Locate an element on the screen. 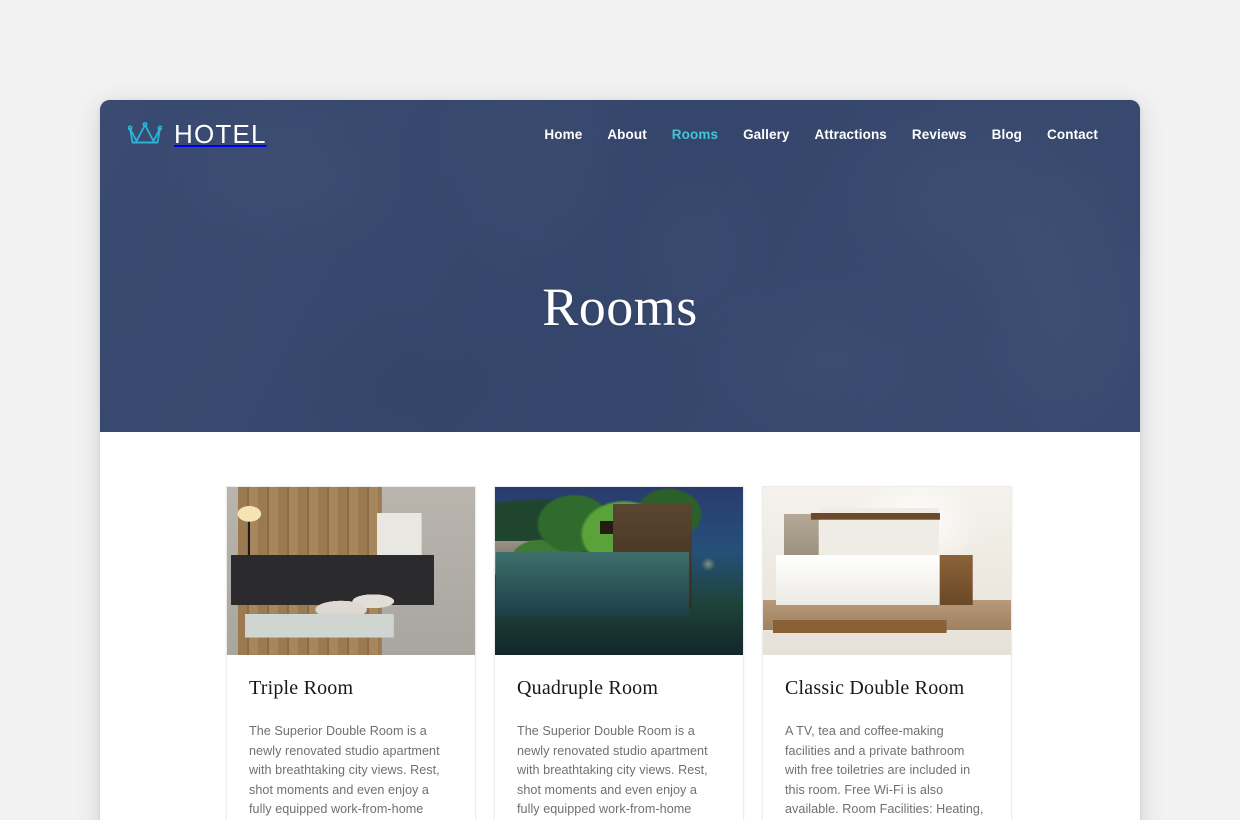  brand-name: HOTEL is located at coordinates (220, 134).